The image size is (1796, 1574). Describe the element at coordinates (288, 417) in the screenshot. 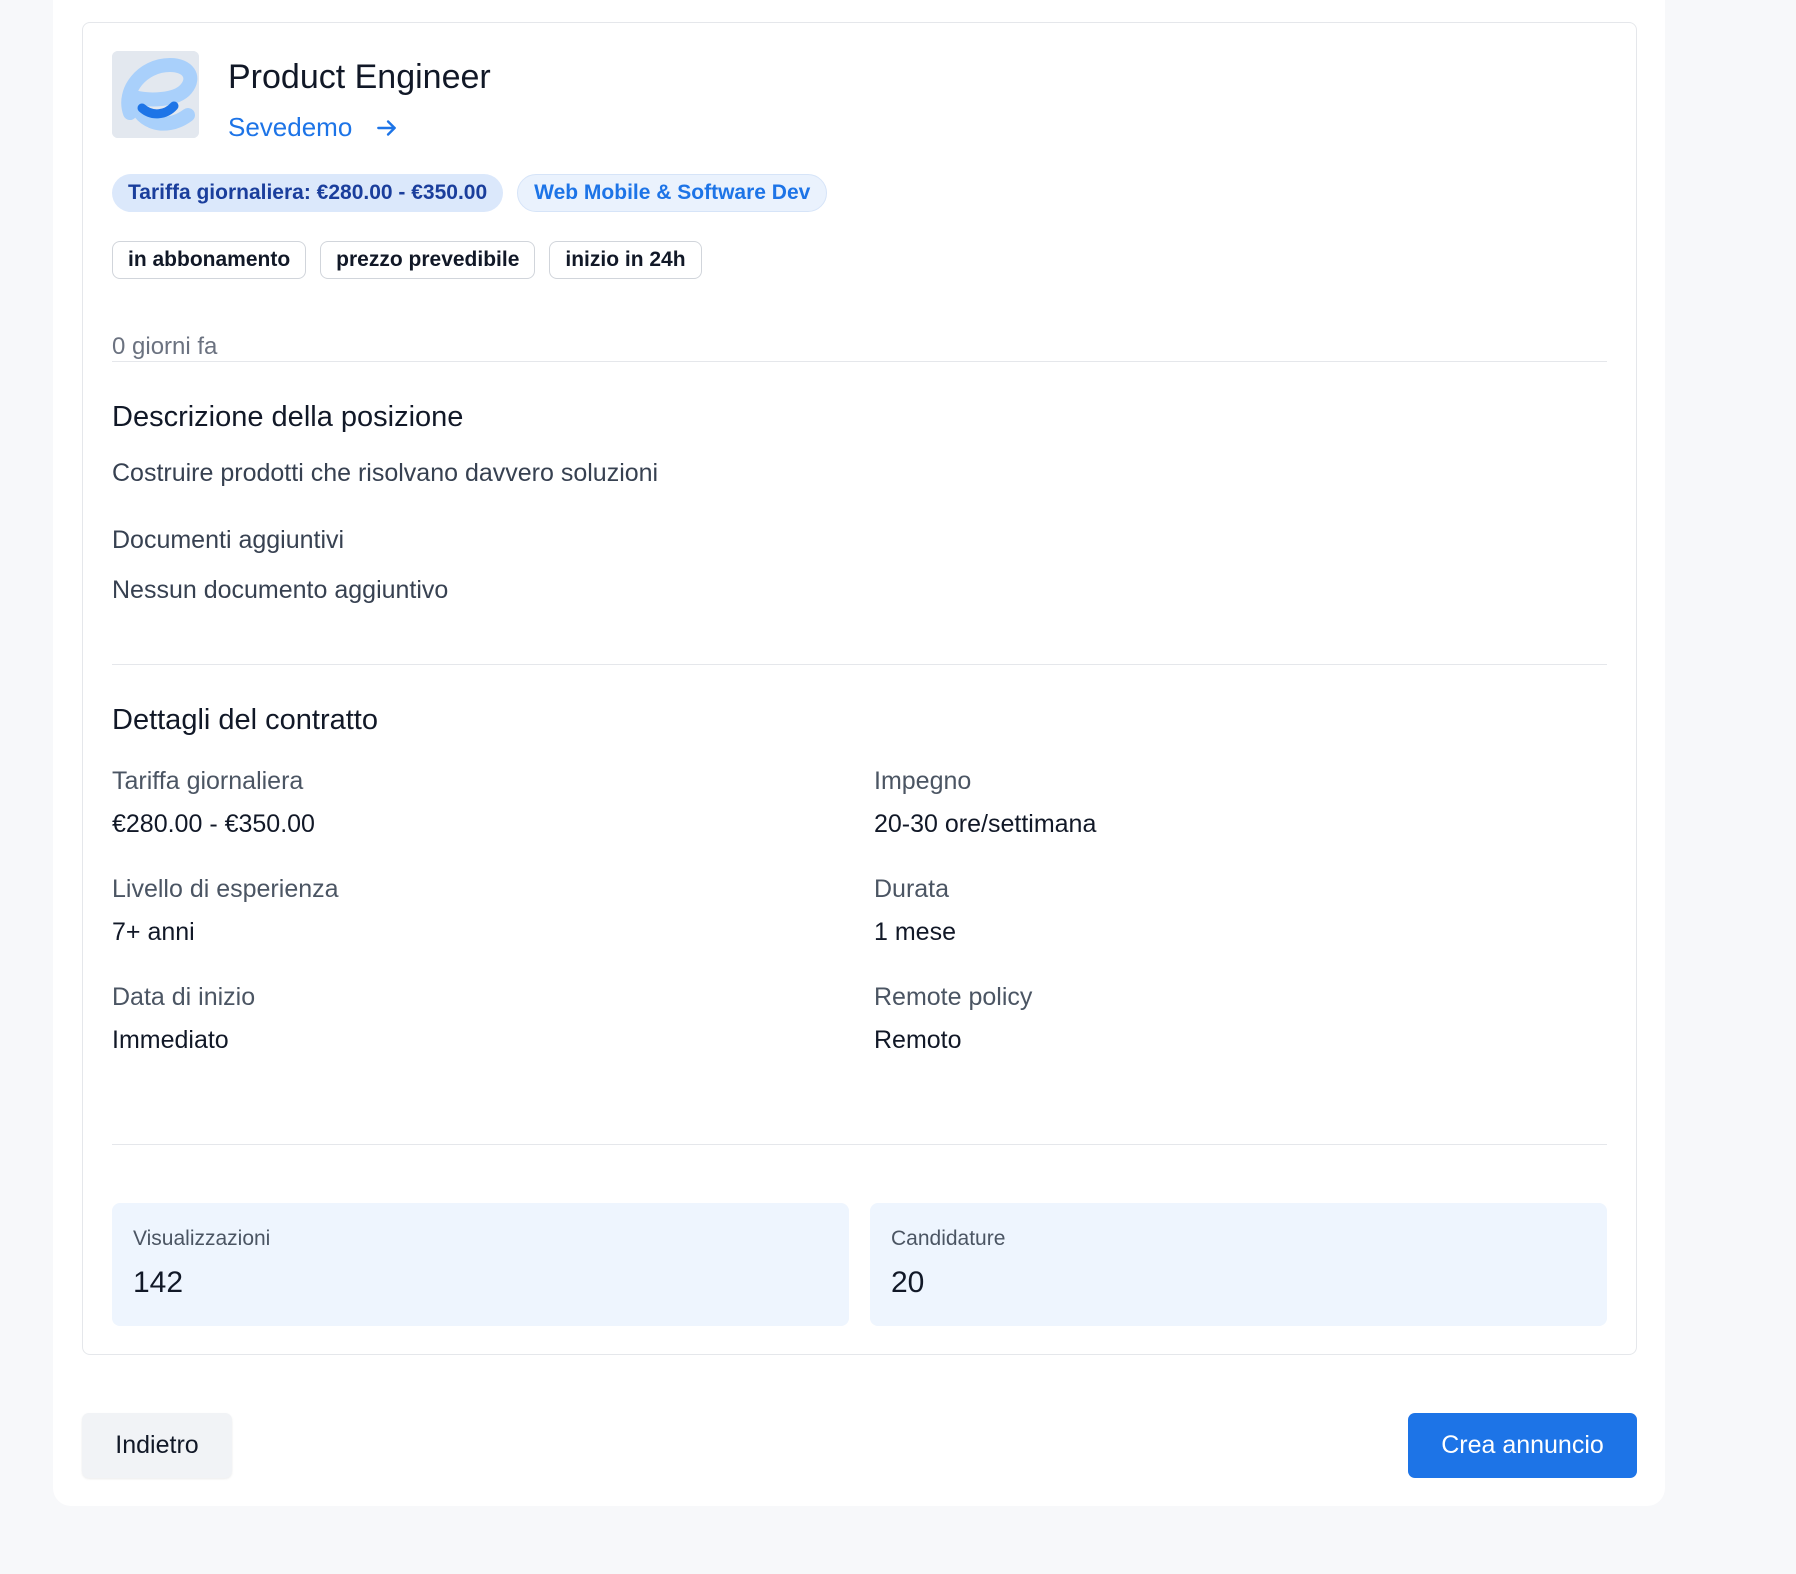

I see `description-heading: Descrizione della posizione` at that location.